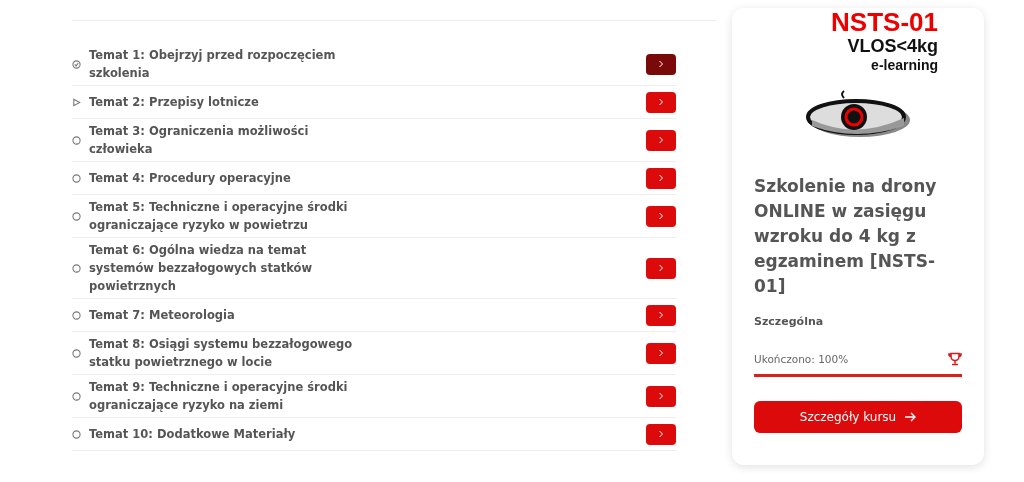 This screenshot has height=482, width=1024. What do you see at coordinates (910, 417) in the screenshot?
I see `arrow-right-icon` at bounding box center [910, 417].